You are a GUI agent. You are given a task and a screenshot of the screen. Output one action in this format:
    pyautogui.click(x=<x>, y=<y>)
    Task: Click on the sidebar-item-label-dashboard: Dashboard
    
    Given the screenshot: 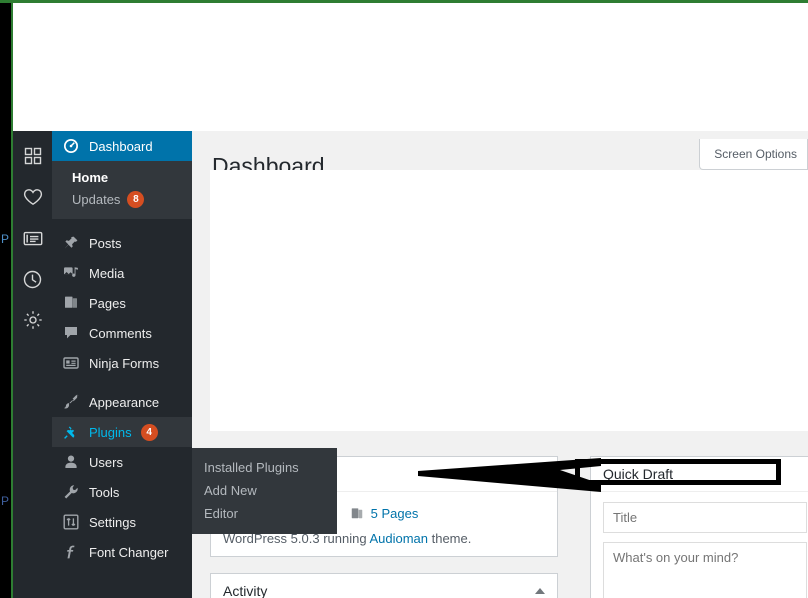 What is the action you would take?
    pyautogui.click(x=121, y=146)
    